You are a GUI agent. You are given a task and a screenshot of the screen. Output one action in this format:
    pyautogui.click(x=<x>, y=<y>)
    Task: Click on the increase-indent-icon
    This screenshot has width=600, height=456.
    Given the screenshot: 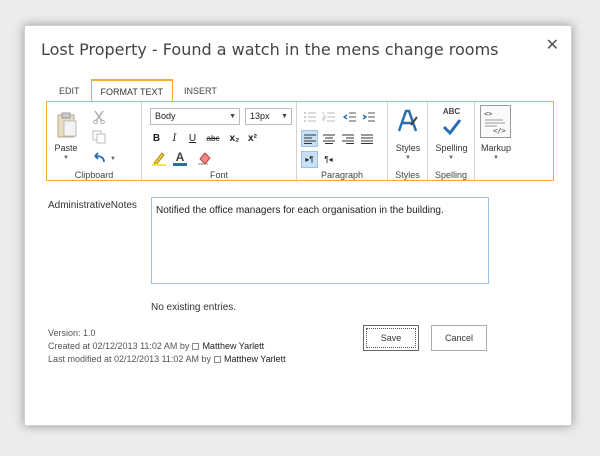 What is the action you would take?
    pyautogui.click(x=368, y=116)
    